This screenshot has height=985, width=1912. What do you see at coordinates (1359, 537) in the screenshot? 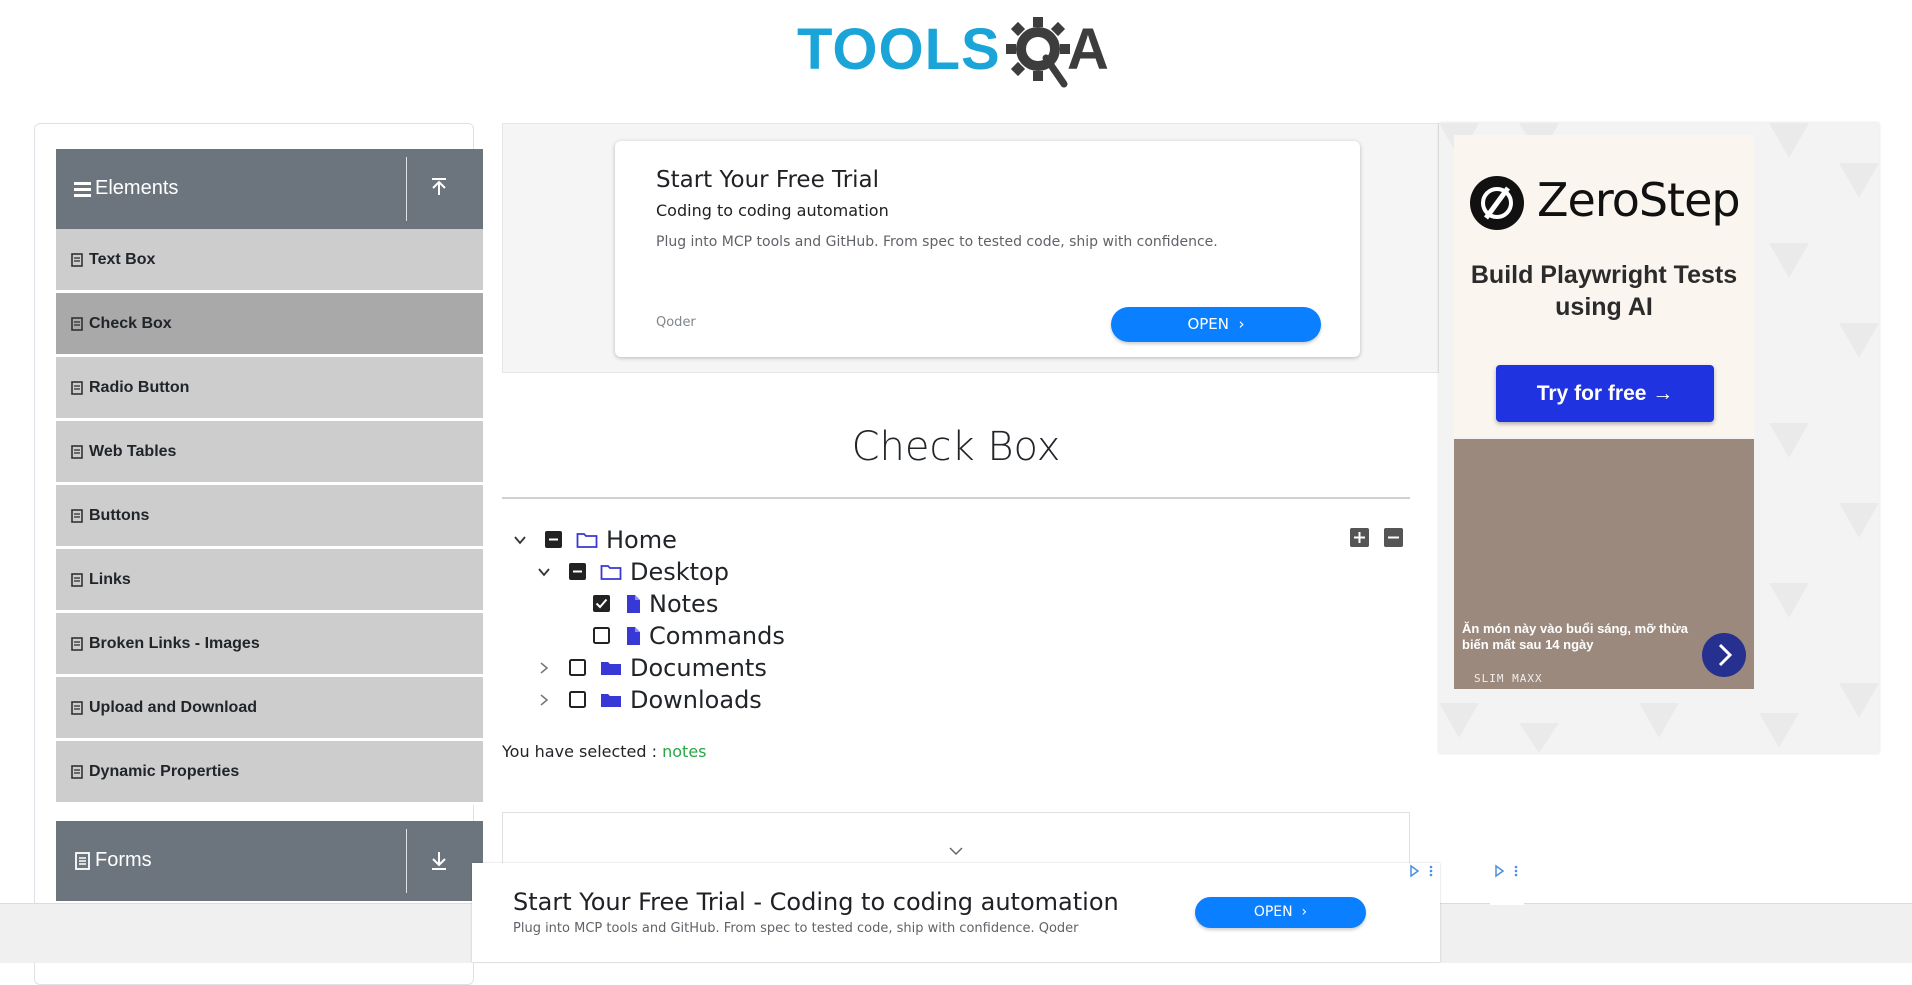
I see `expand-all-button` at bounding box center [1359, 537].